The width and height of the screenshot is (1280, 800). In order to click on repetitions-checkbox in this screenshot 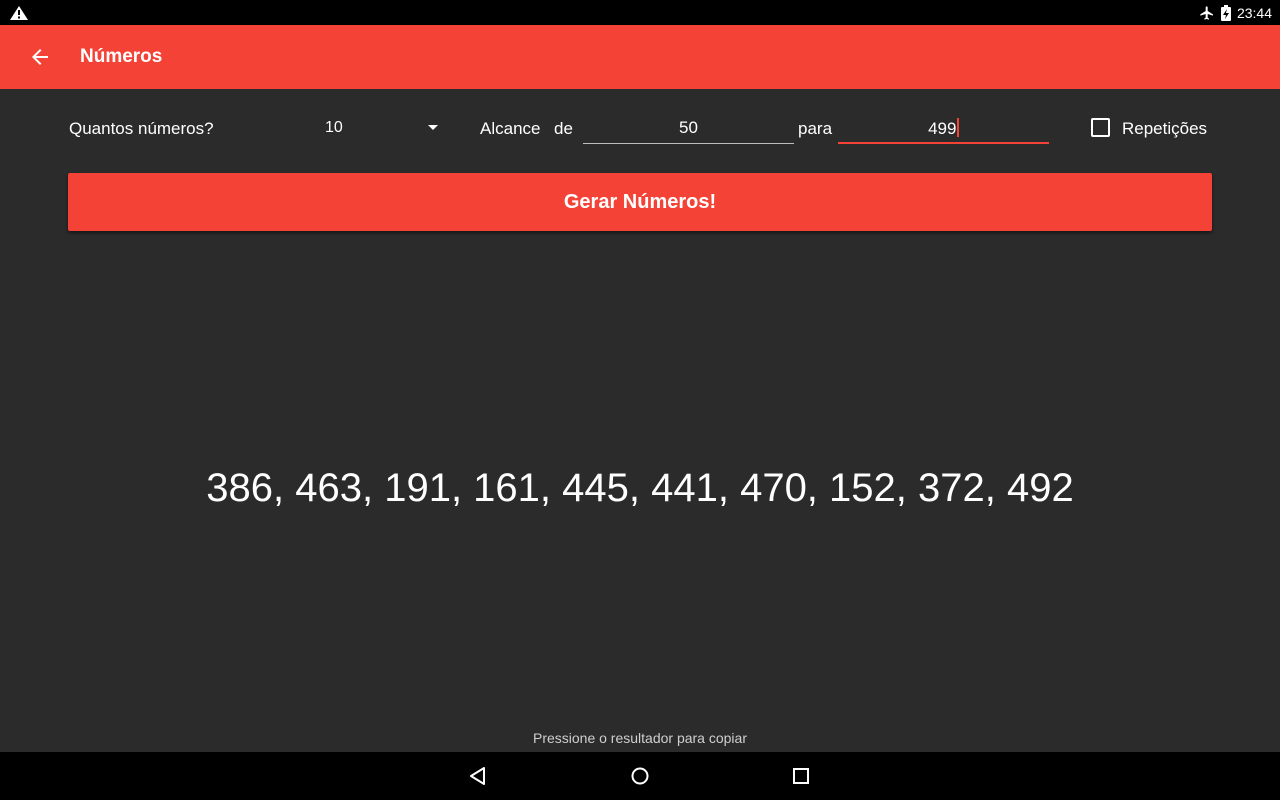, I will do `click(1100, 127)`.